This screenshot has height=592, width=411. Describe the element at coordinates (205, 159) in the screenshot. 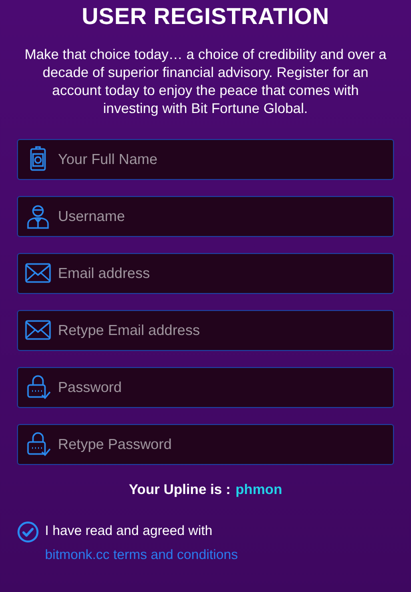

I see `text-field: Your Full Name` at that location.